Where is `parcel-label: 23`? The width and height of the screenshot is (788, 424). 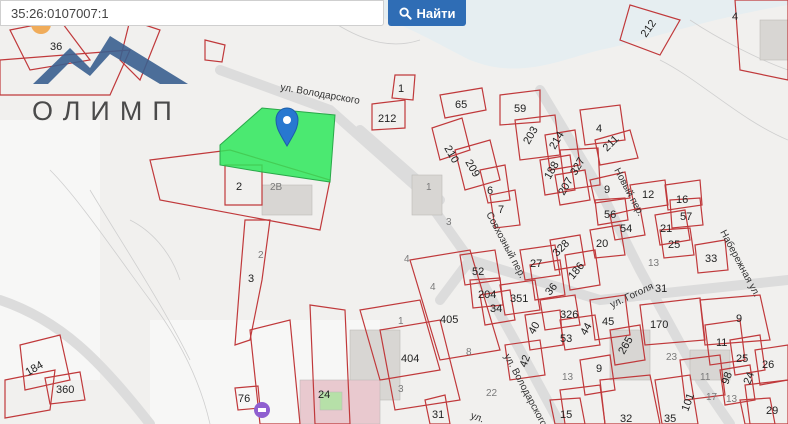 parcel-label: 23 is located at coordinates (672, 357).